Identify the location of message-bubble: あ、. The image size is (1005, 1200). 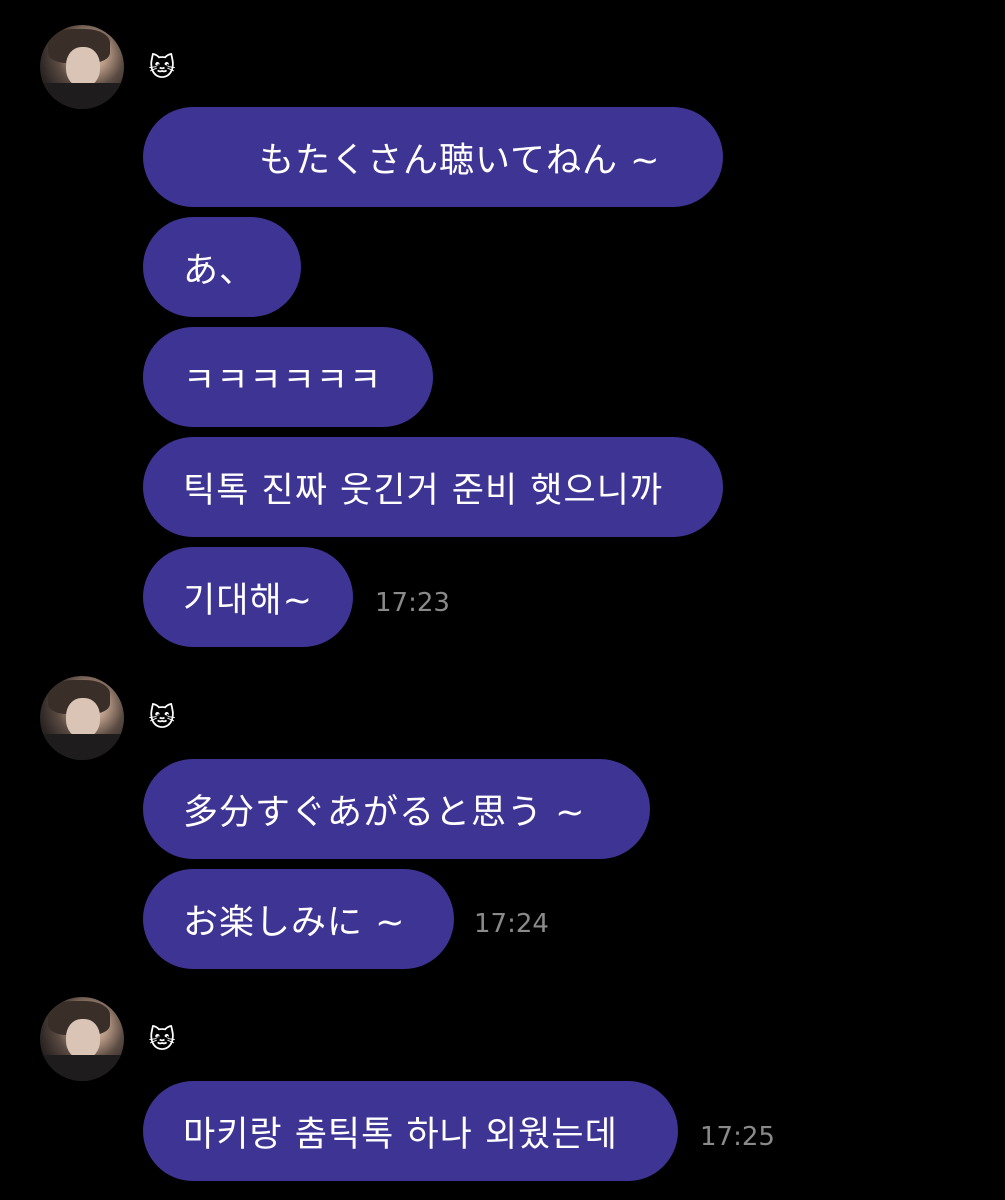
(222, 267).